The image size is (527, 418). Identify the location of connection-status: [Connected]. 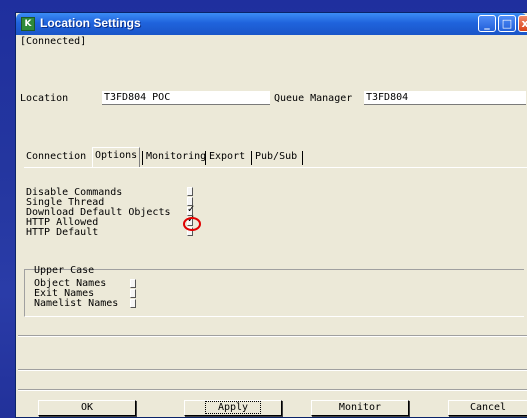
(53, 41).